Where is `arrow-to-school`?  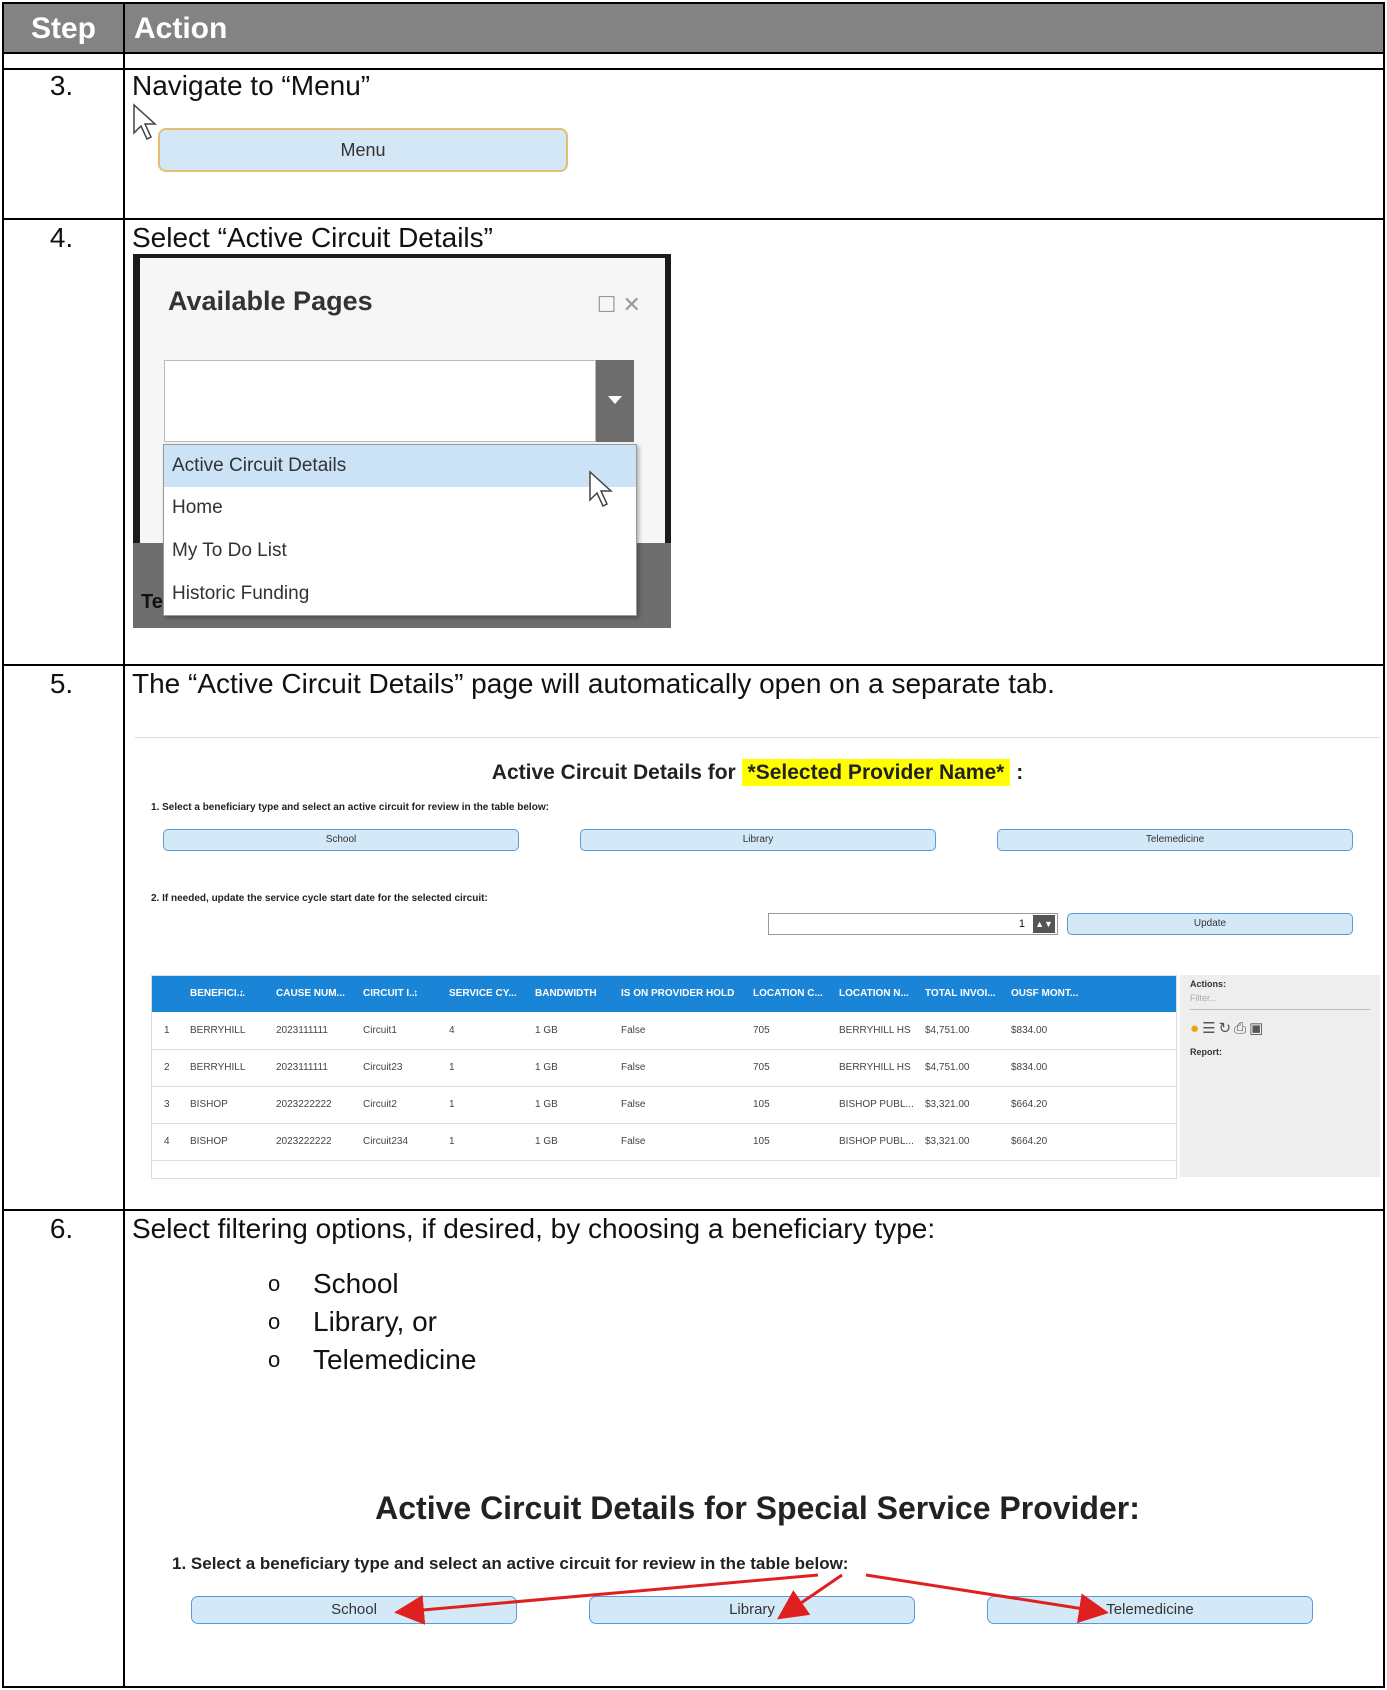 arrow-to-school is located at coordinates (606, 1599).